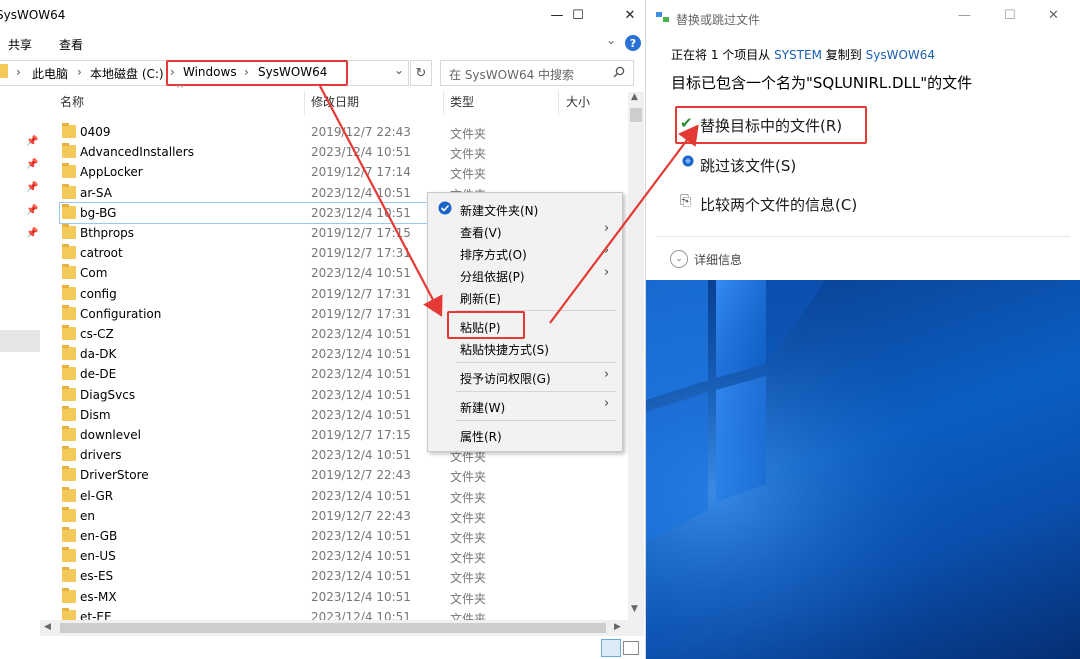  What do you see at coordinates (101, 455) in the screenshot?
I see `file-name: drivers` at bounding box center [101, 455].